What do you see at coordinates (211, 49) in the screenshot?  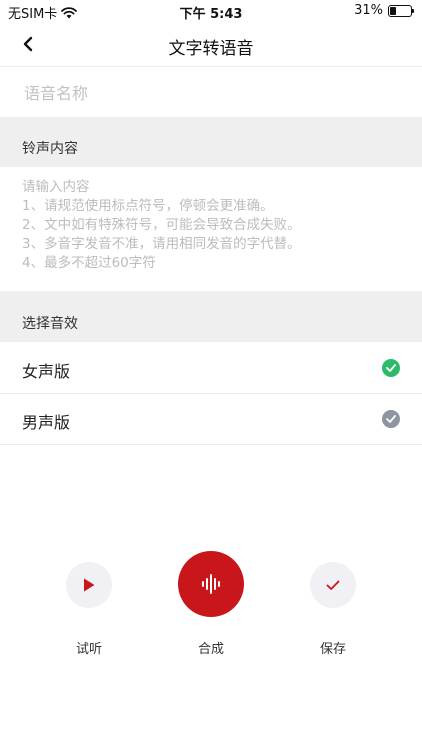 I see `page-title: 文字转语音` at bounding box center [211, 49].